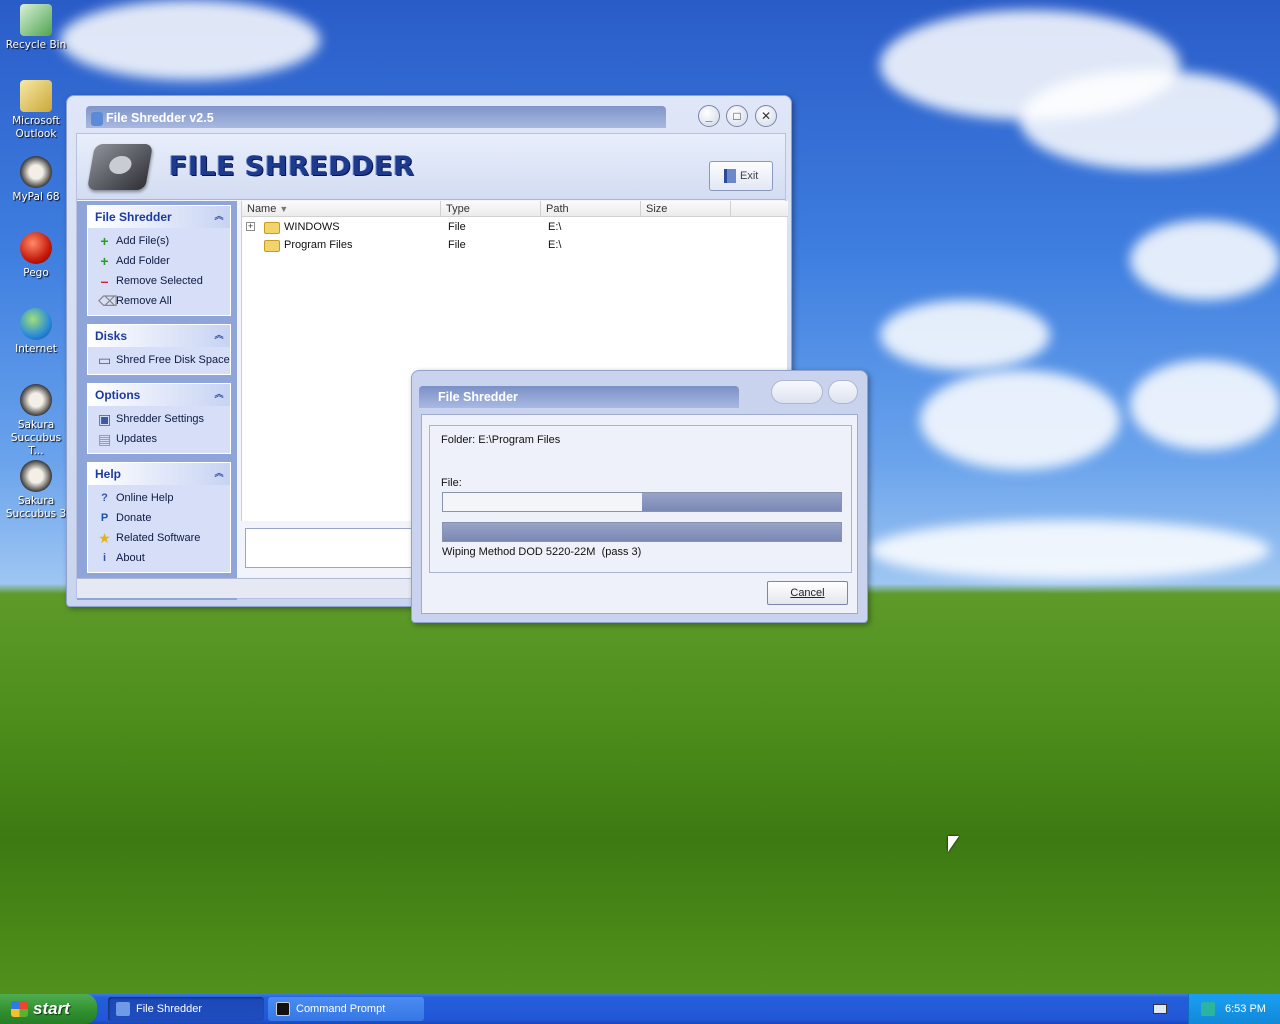 Image resolution: width=1280 pixels, height=1024 pixels. Describe the element at coordinates (1208, 1009) in the screenshot. I see `network-icon` at that location.